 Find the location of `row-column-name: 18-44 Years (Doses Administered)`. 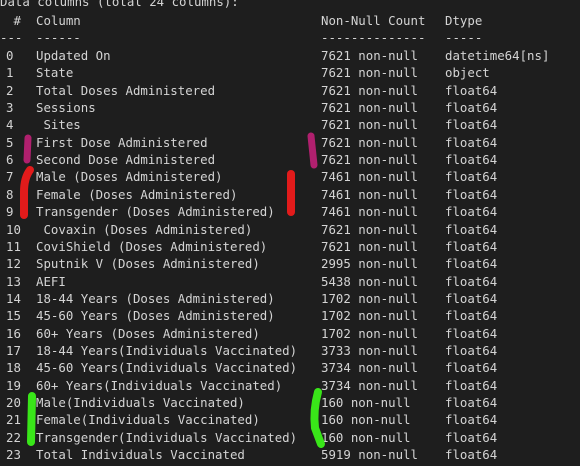

row-column-name: 18-44 Years (Doses Administered) is located at coordinates (155, 298).